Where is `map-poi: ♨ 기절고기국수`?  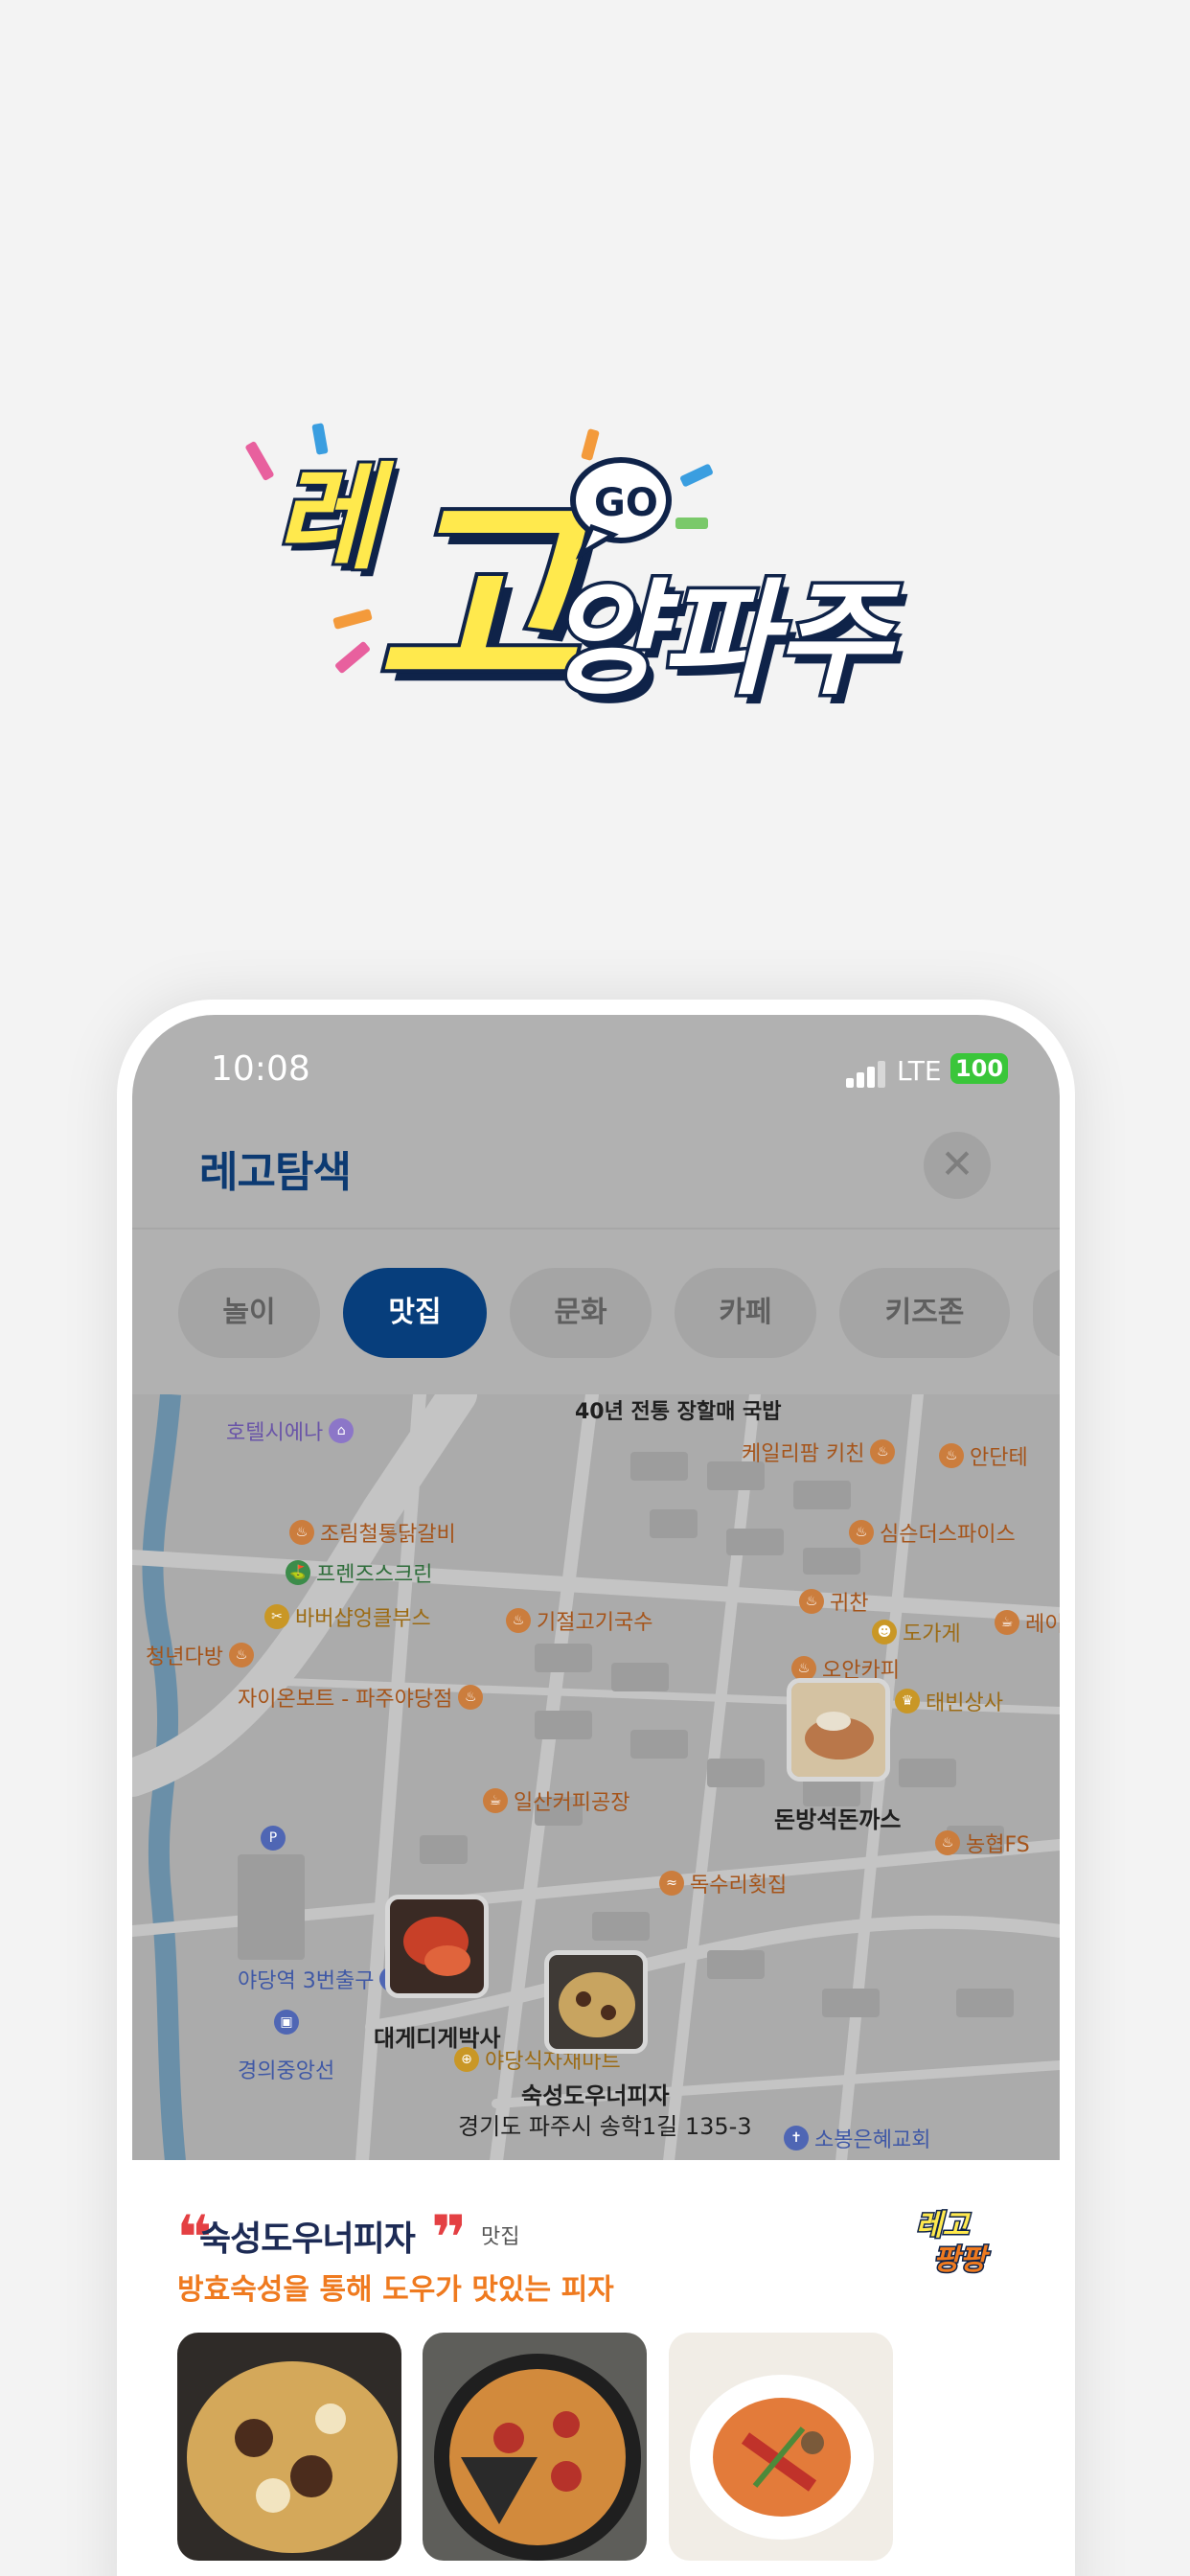
map-poi: ♨ 기절고기국수 is located at coordinates (579, 1621).